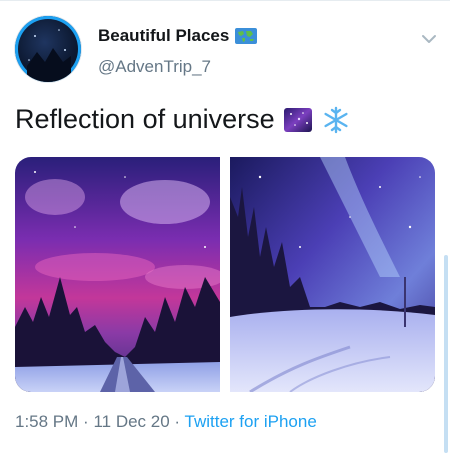 Image resolution: width=450 pixels, height=453 pixels. Describe the element at coordinates (154, 67) in the screenshot. I see `user-handle: @AdvenTrip_7` at that location.